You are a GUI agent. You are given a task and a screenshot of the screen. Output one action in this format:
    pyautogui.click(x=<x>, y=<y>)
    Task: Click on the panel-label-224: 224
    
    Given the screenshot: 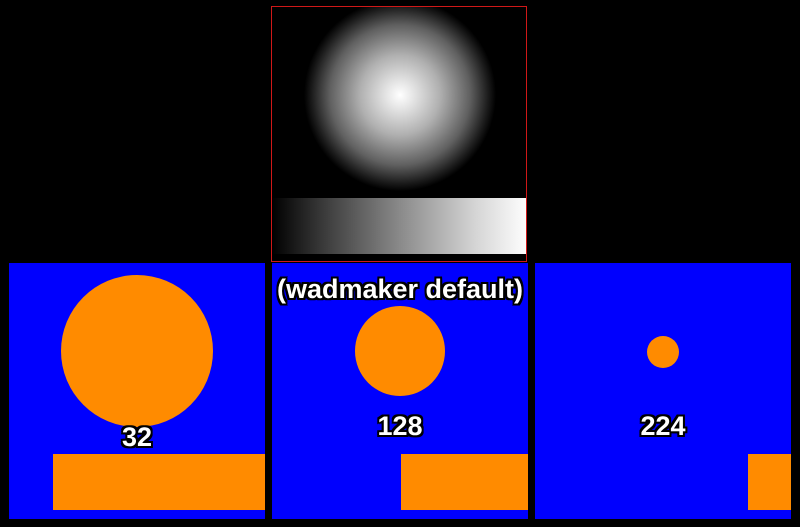 What is the action you would take?
    pyautogui.click(x=663, y=426)
    